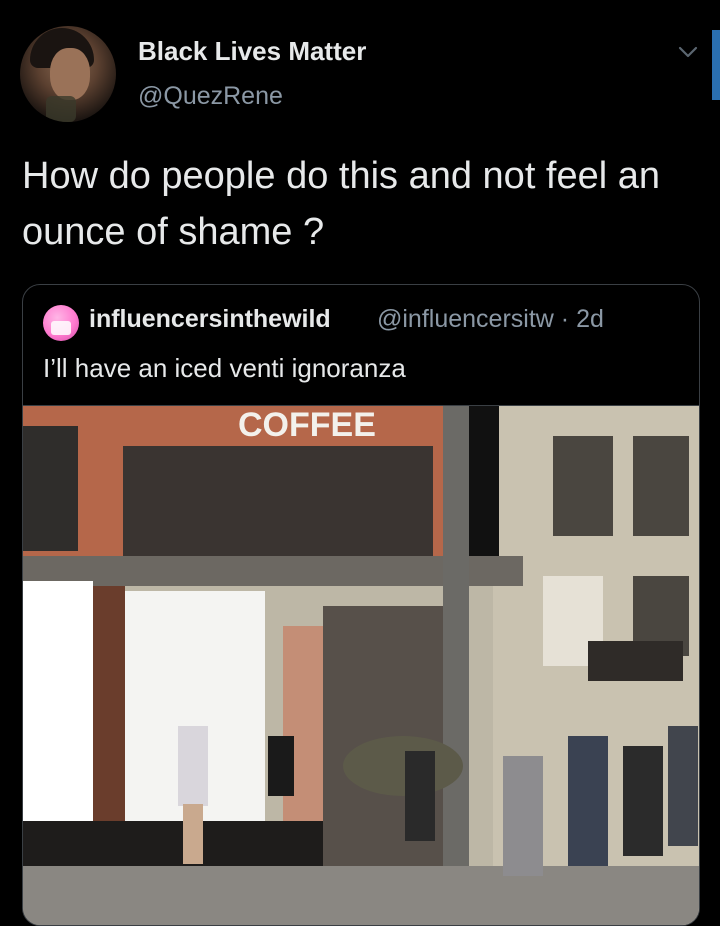 This screenshot has width=720, height=926. Describe the element at coordinates (688, 52) in the screenshot. I see `chevron-down-icon` at that location.